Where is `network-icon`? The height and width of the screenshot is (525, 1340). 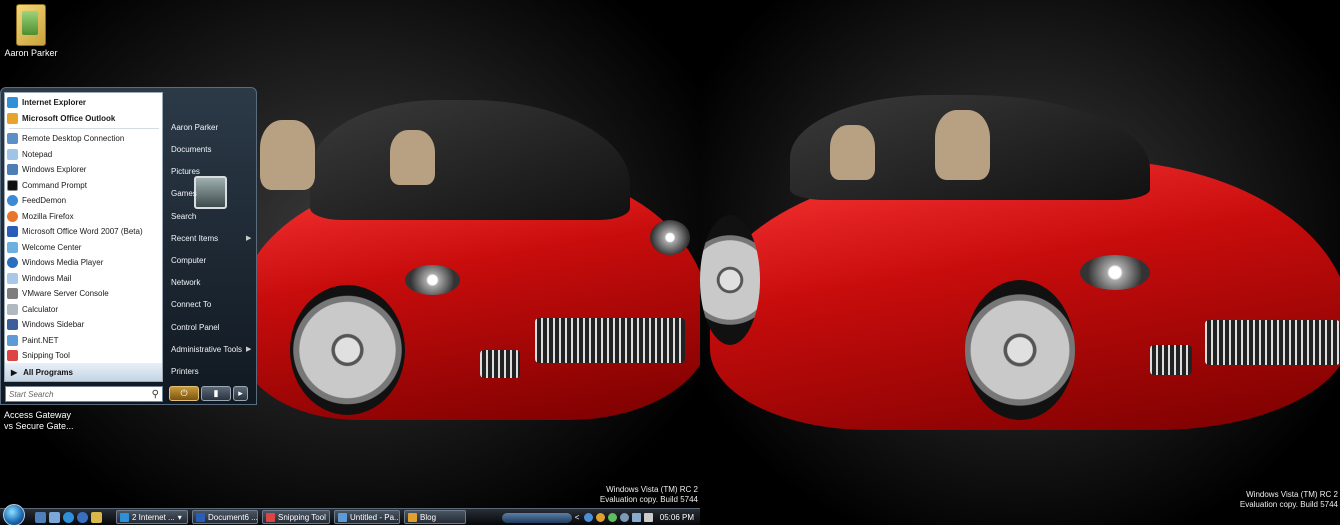
network-icon is located at coordinates (588, 517).